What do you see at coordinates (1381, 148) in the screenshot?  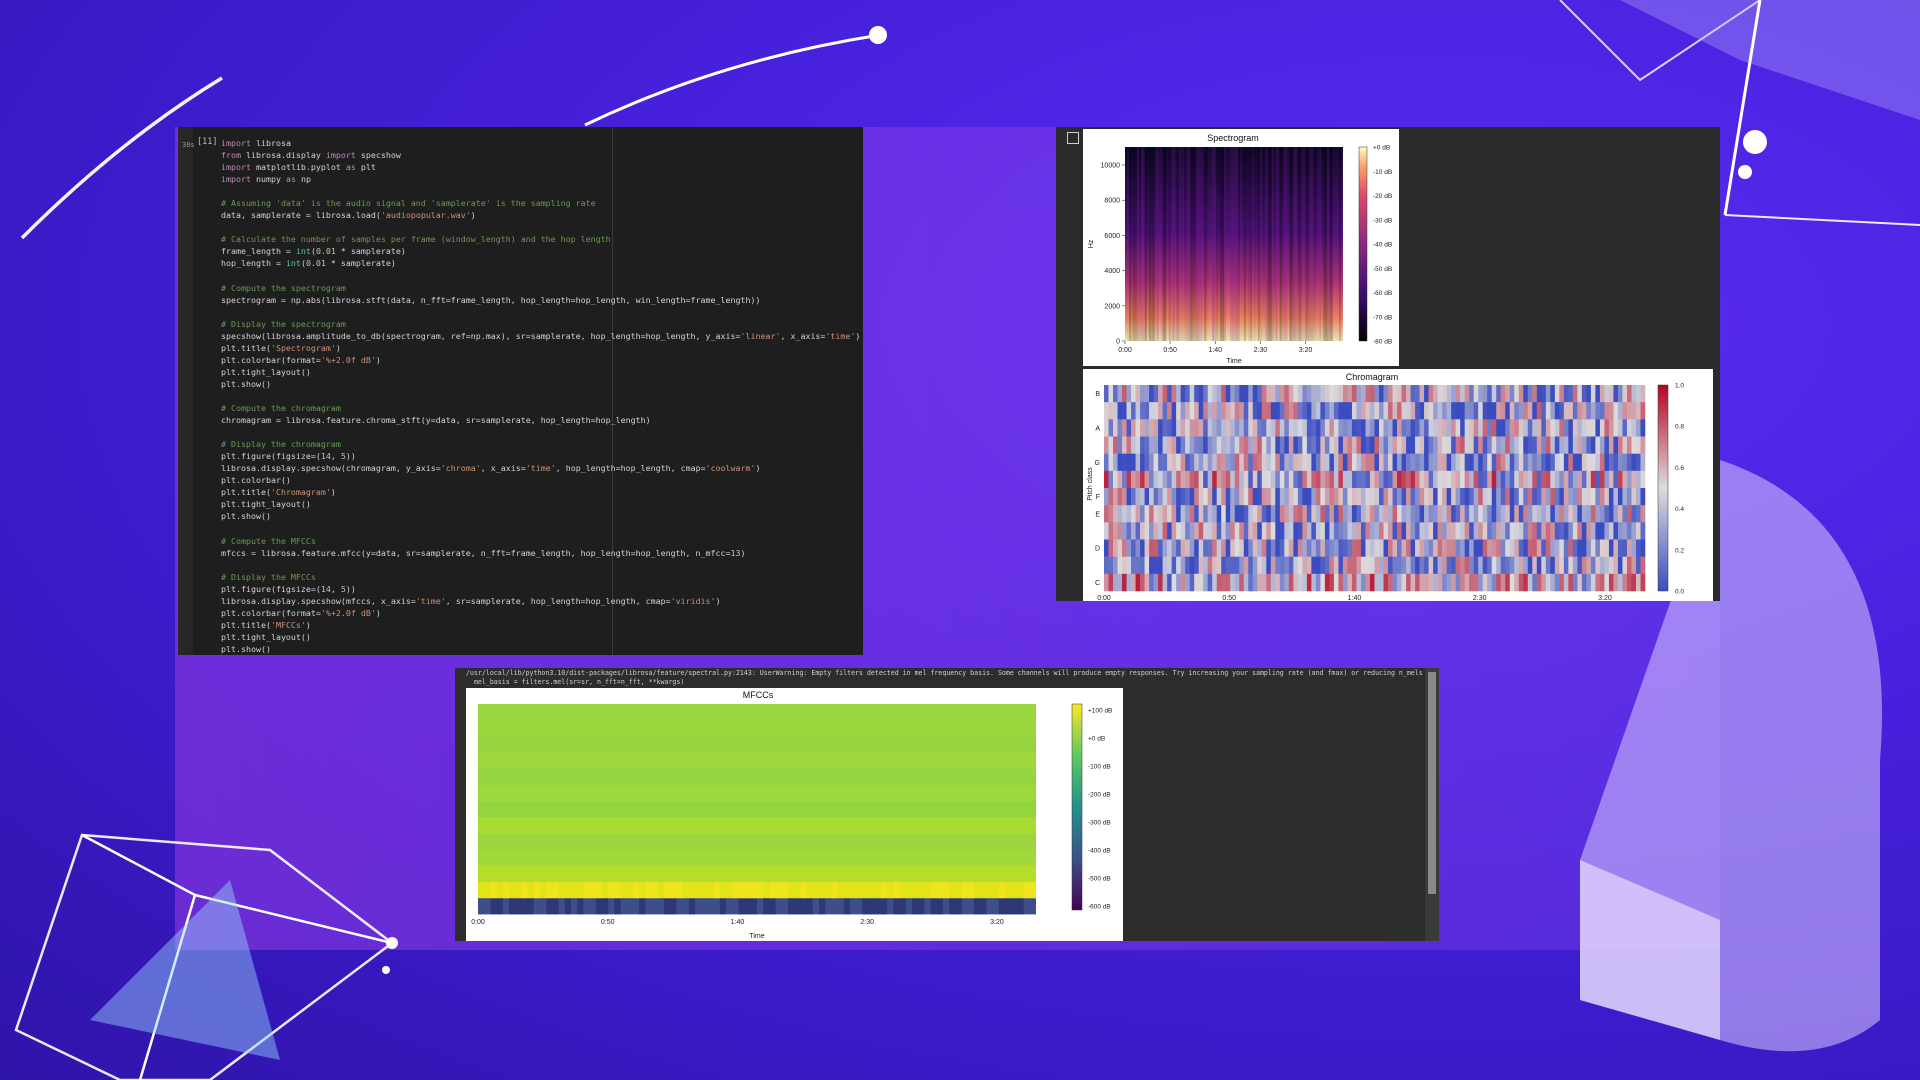 I see `spectrogram-colorbar-tick: +0 dB` at bounding box center [1381, 148].